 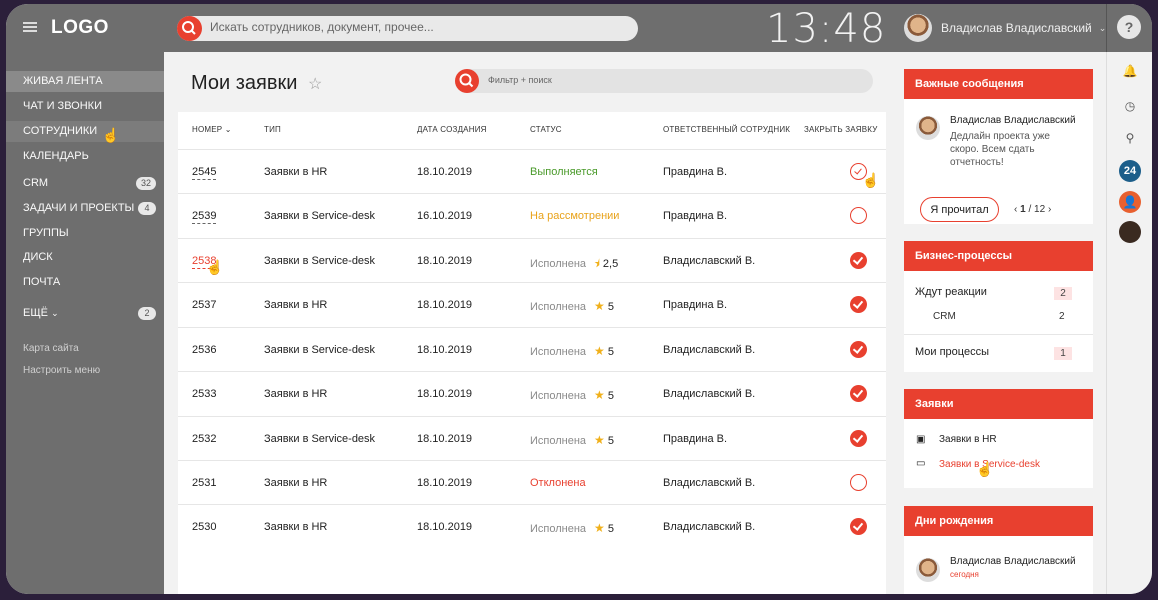 What do you see at coordinates (1130, 171) in the screenshot?
I see `bitrix24-icon: 24` at bounding box center [1130, 171].